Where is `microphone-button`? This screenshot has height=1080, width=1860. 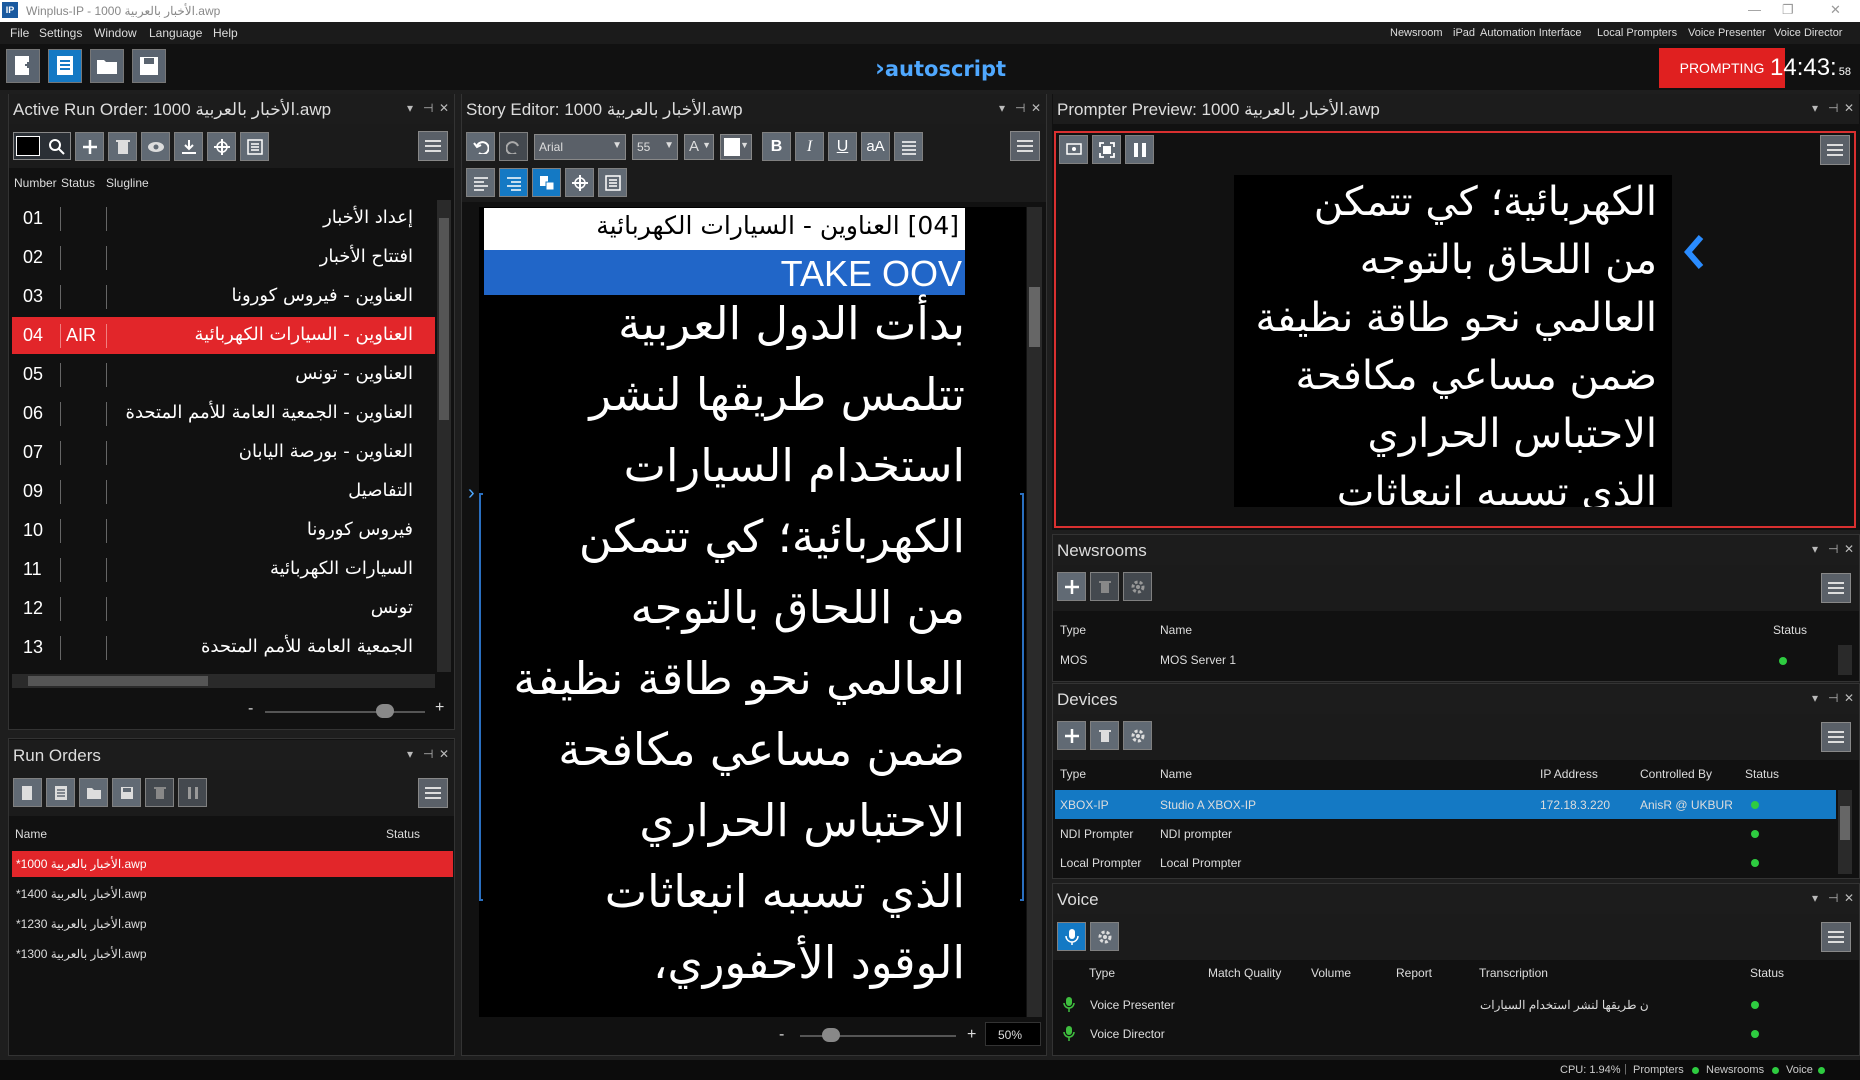
microphone-button is located at coordinates (1071, 936).